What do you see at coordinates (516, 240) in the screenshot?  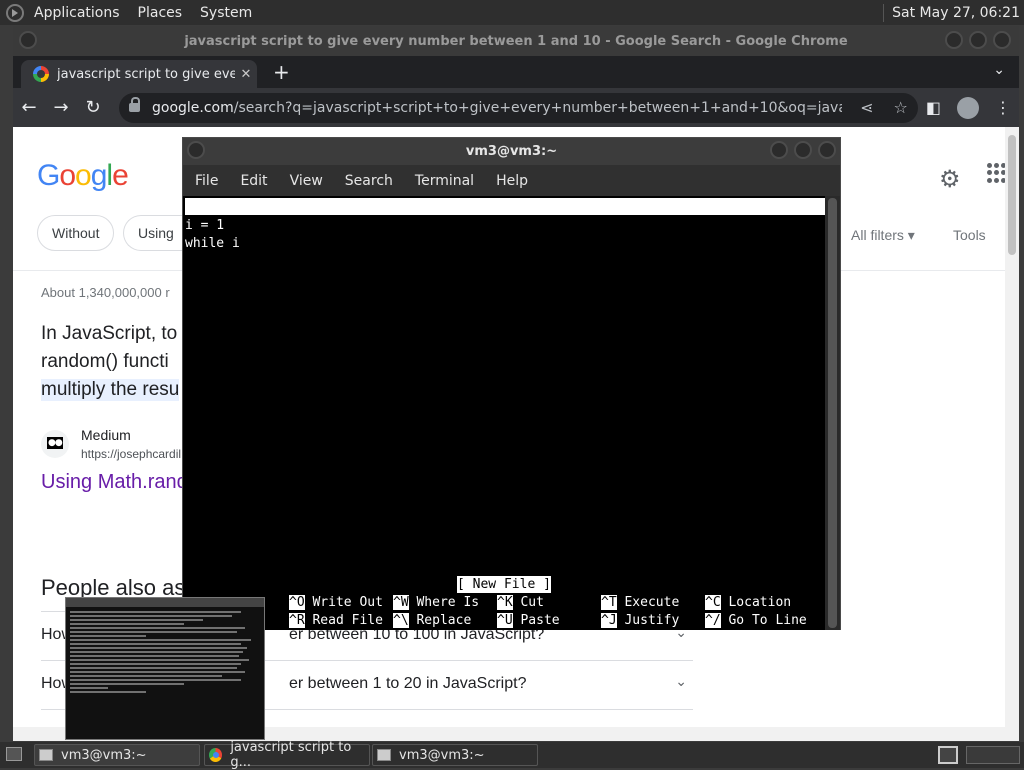 I see `nano-filename: main.py` at bounding box center [516, 240].